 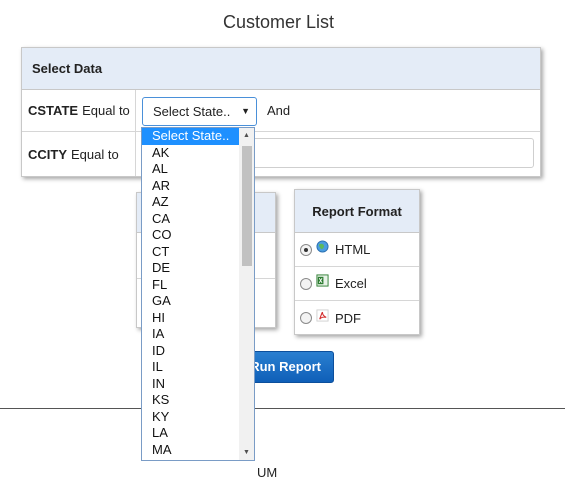 What do you see at coordinates (191, 301) in the screenshot?
I see `state-option: GA` at bounding box center [191, 301].